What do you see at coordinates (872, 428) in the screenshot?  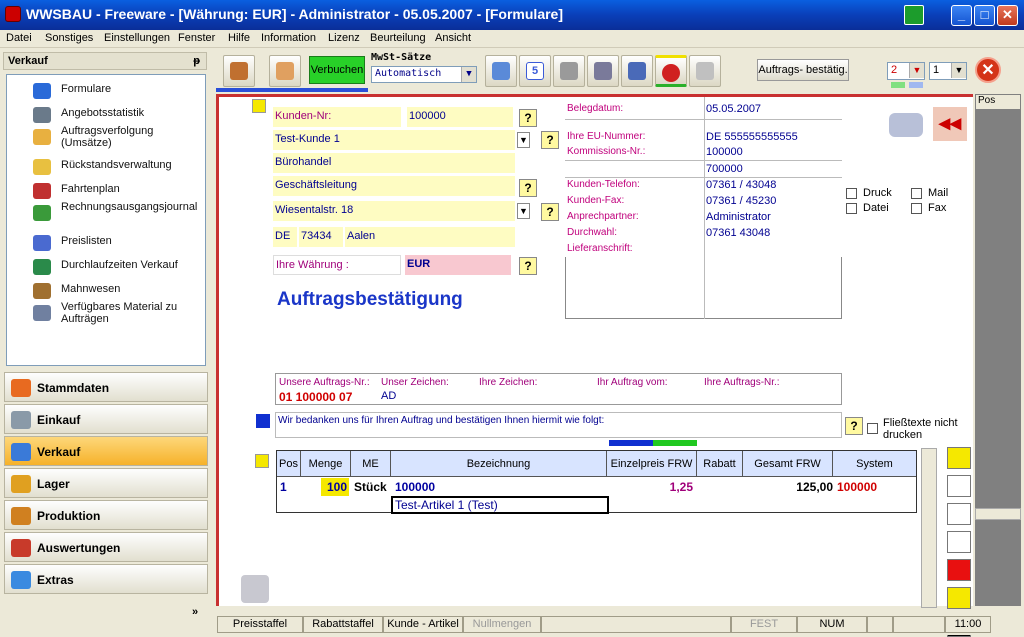 I see `fliesstext-checkbox` at bounding box center [872, 428].